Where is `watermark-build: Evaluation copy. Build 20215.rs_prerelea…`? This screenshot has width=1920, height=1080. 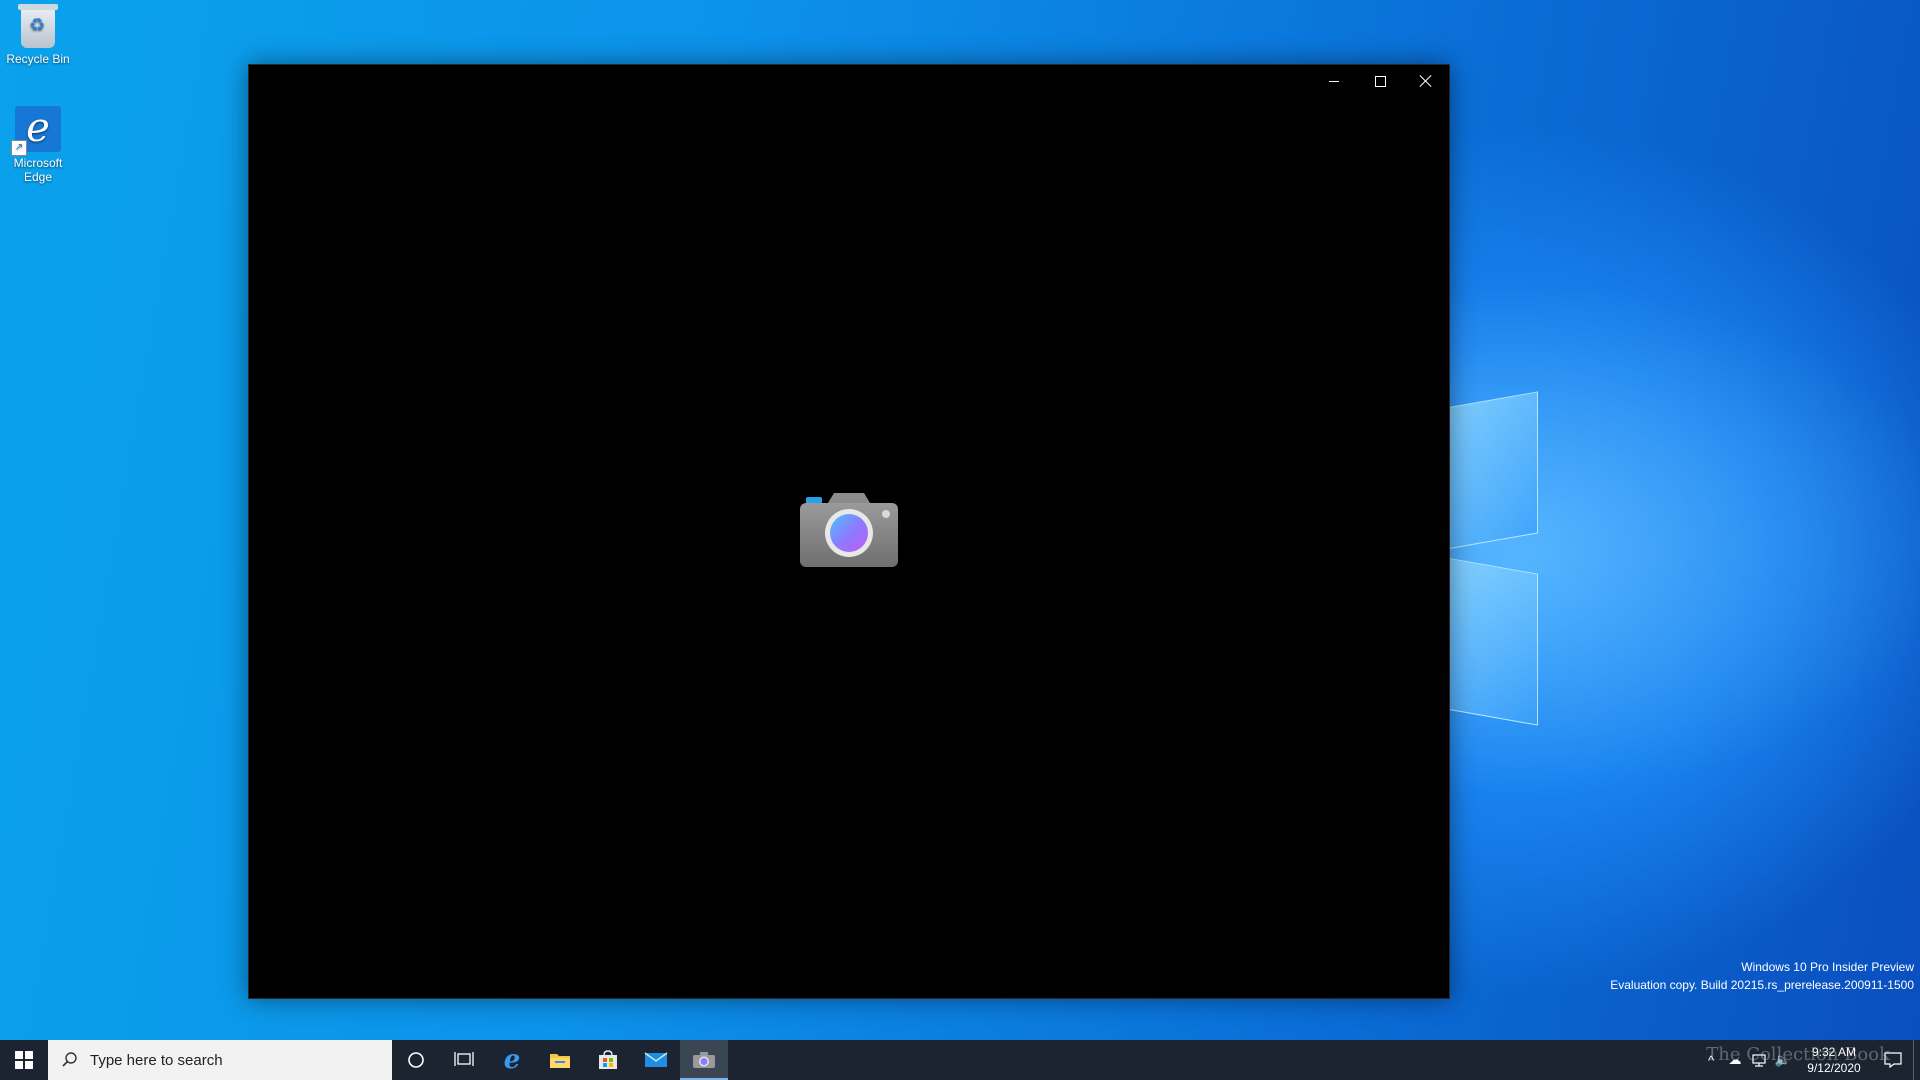 watermark-build: Evaluation copy. Build 20215.rs_prerelea… is located at coordinates (1762, 985).